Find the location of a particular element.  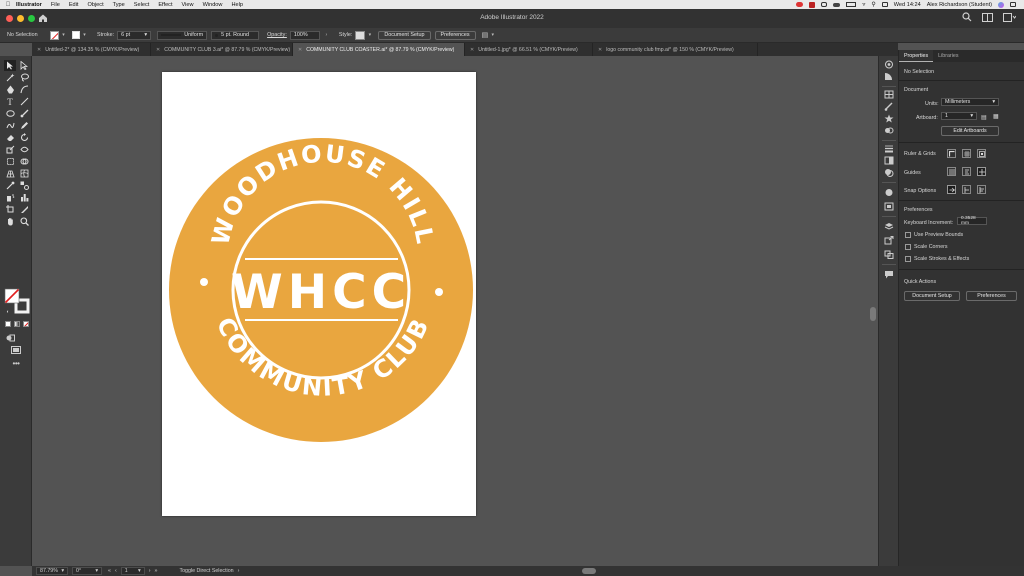

default-fill-stroke-icon: ◐ is located at coordinates (8, 311).